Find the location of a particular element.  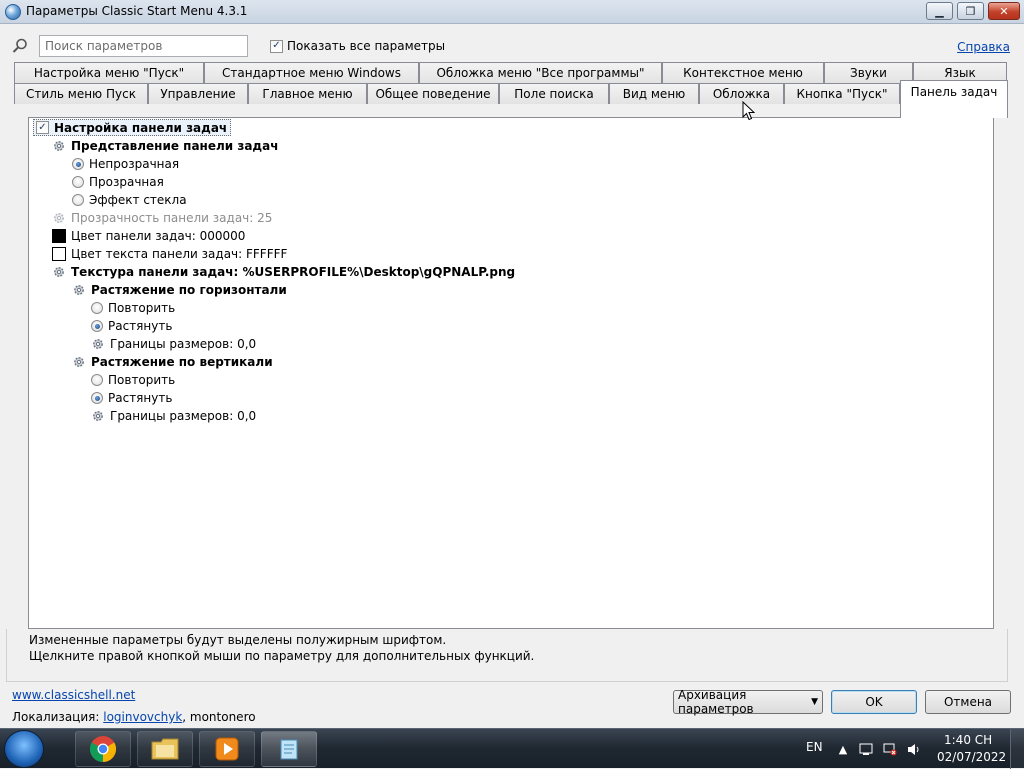

app-icon is located at coordinates (13, 12).